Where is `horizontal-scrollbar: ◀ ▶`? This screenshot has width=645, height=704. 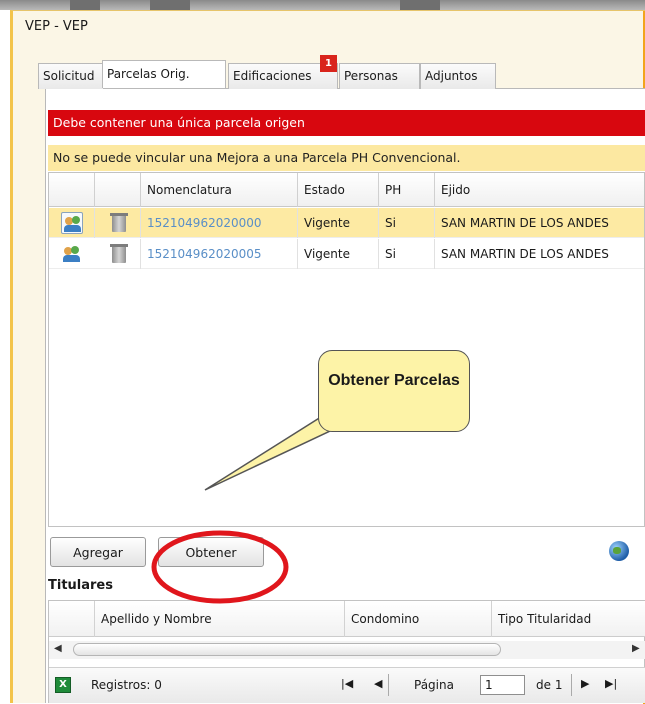 horizontal-scrollbar: ◀ ▶ is located at coordinates (347, 650).